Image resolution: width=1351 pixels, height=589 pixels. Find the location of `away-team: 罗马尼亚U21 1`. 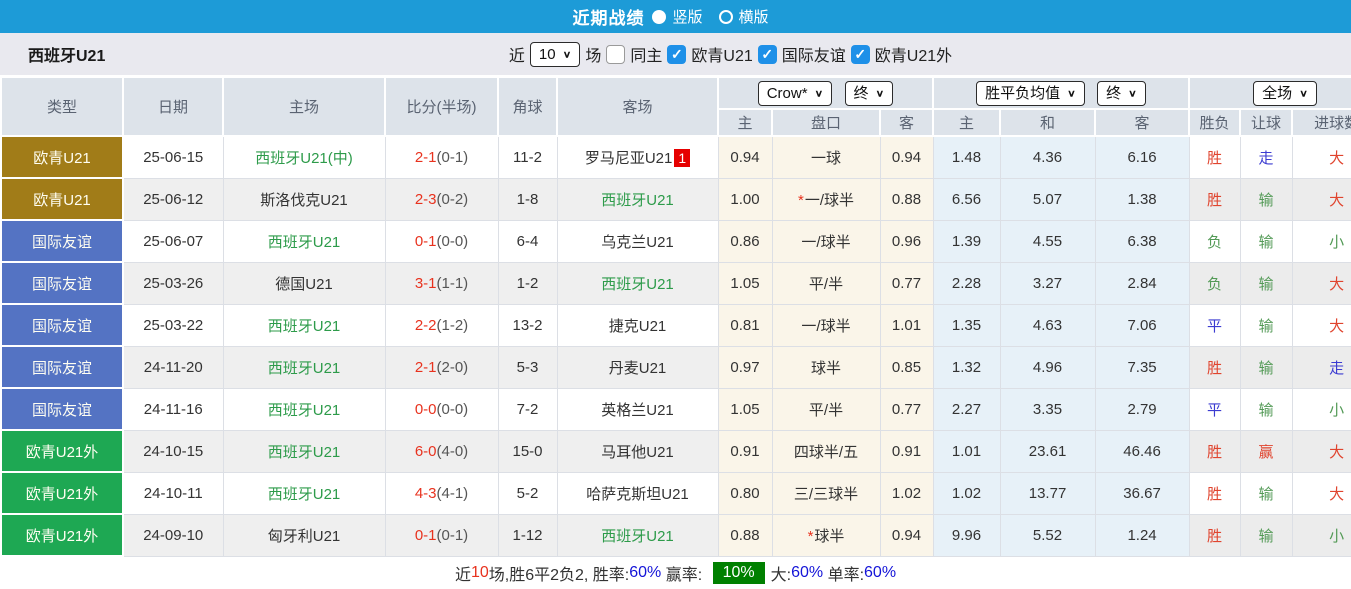

away-team: 罗马尼亚U21 1 is located at coordinates (637, 157).